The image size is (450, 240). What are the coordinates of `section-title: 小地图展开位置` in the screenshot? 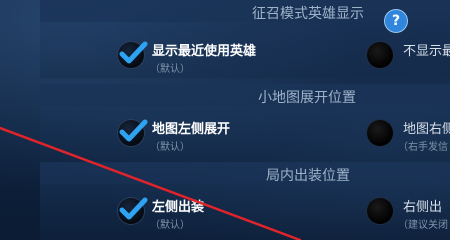 It's located at (307, 98).